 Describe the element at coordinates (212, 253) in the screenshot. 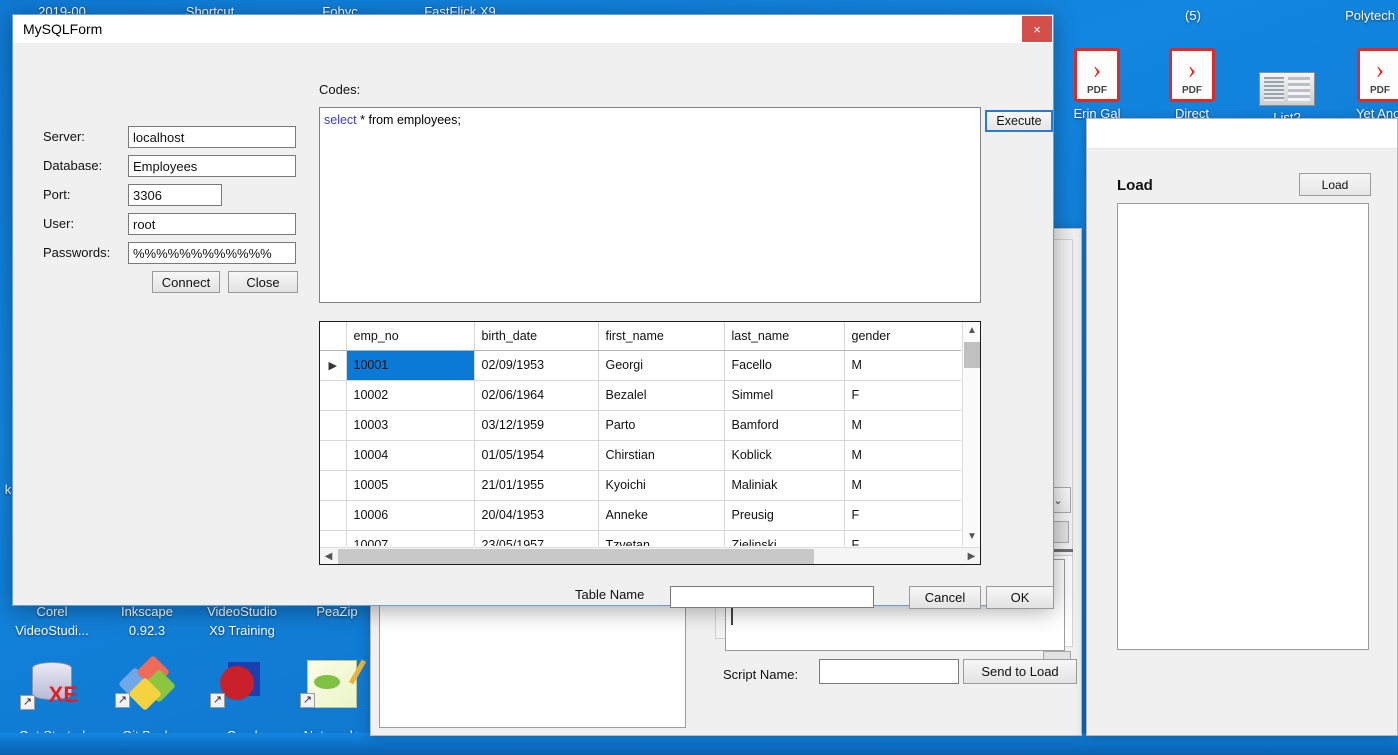

I see `field-input-4: %%%%%%%%%%%%` at that location.